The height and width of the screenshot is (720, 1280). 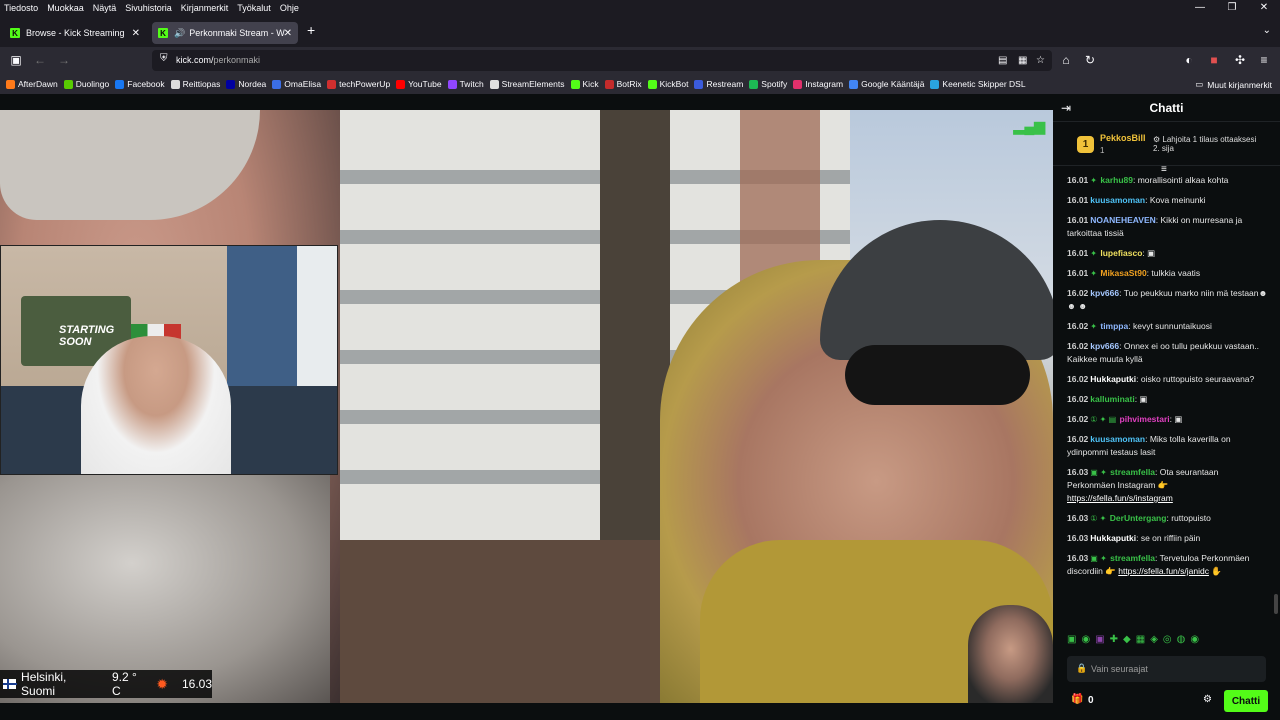 What do you see at coordinates (16, 60) in the screenshot?
I see `sidebar-icon: ▣` at bounding box center [16, 60].